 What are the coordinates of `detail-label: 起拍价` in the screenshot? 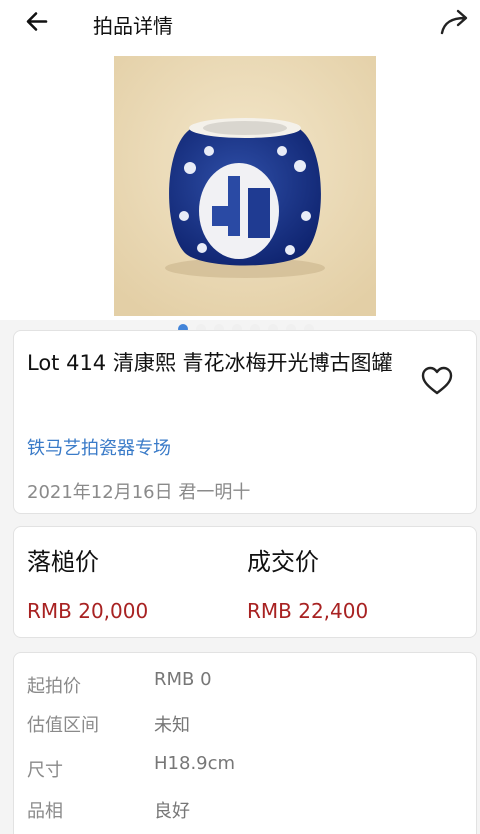 It's located at (54, 686).